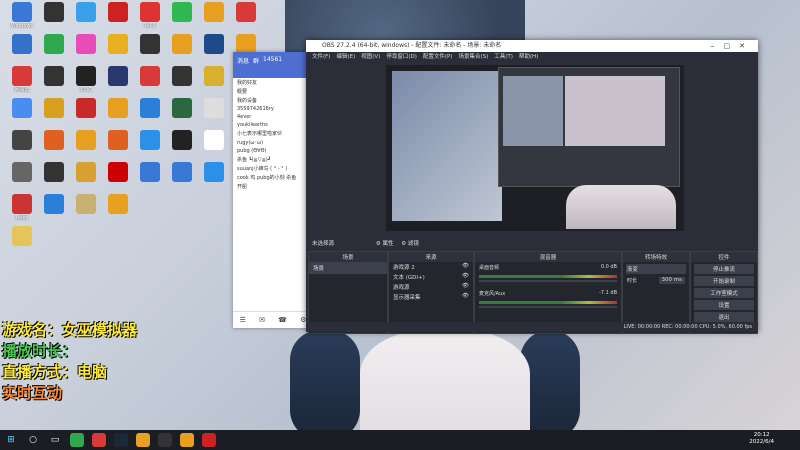 This screenshot has height=450, width=800. I want to click on stop-streaming-button: 停止推流, so click(724, 269).